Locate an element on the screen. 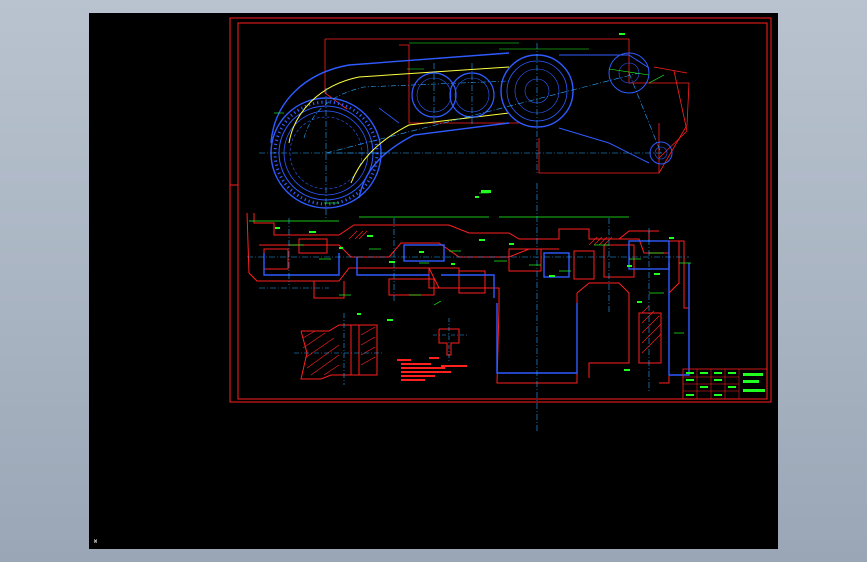 The height and width of the screenshot is (562, 867). top-view-centerlines is located at coordinates (461, 130).